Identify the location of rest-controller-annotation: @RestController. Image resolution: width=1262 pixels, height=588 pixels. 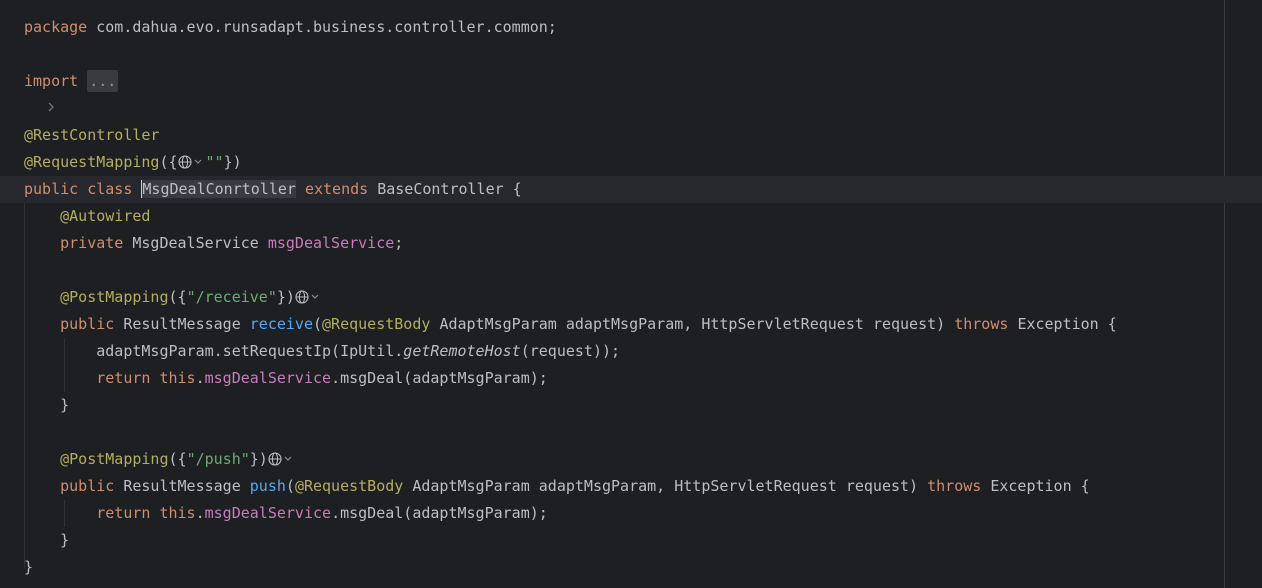
(92, 135).